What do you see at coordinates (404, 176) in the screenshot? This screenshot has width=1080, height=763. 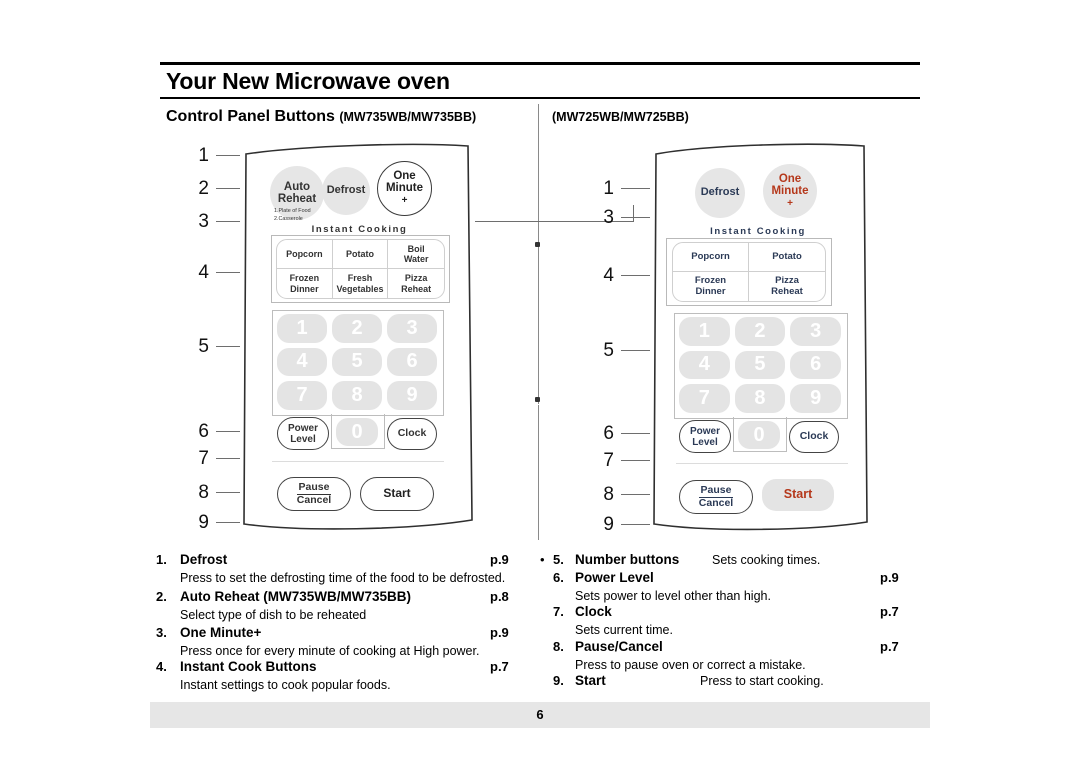 I see `one-minute-line1-left: One` at bounding box center [404, 176].